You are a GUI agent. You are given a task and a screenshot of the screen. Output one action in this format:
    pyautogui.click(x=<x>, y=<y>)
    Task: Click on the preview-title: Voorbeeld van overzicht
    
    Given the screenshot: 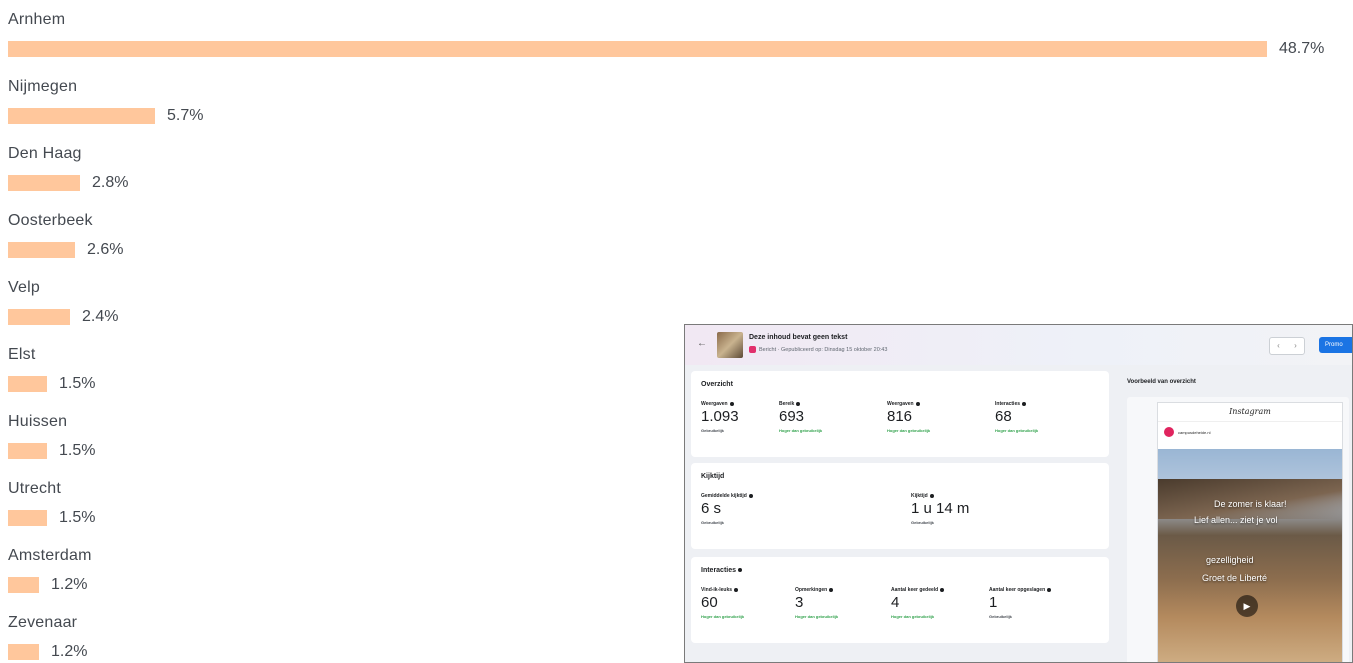 What is the action you would take?
    pyautogui.click(x=1161, y=382)
    